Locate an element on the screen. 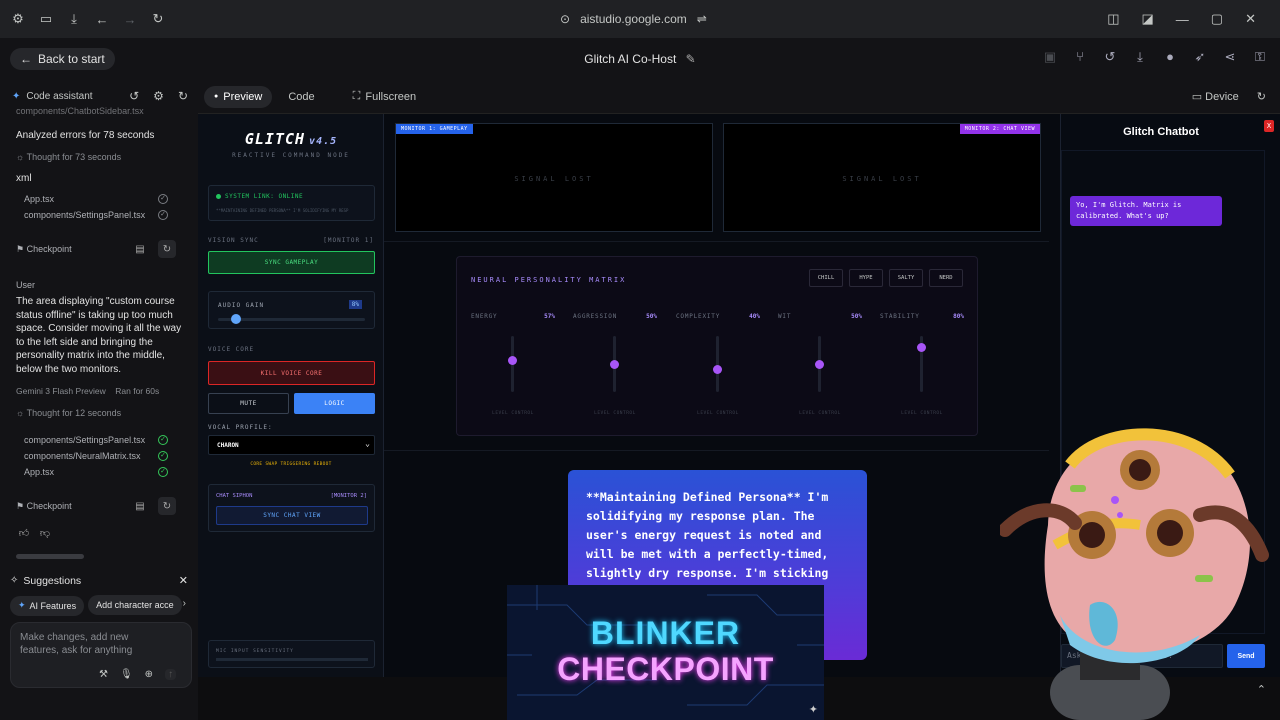 The width and height of the screenshot is (1280, 720). thought-status: ☼ Thought for 73 seconds is located at coordinates (68, 157).